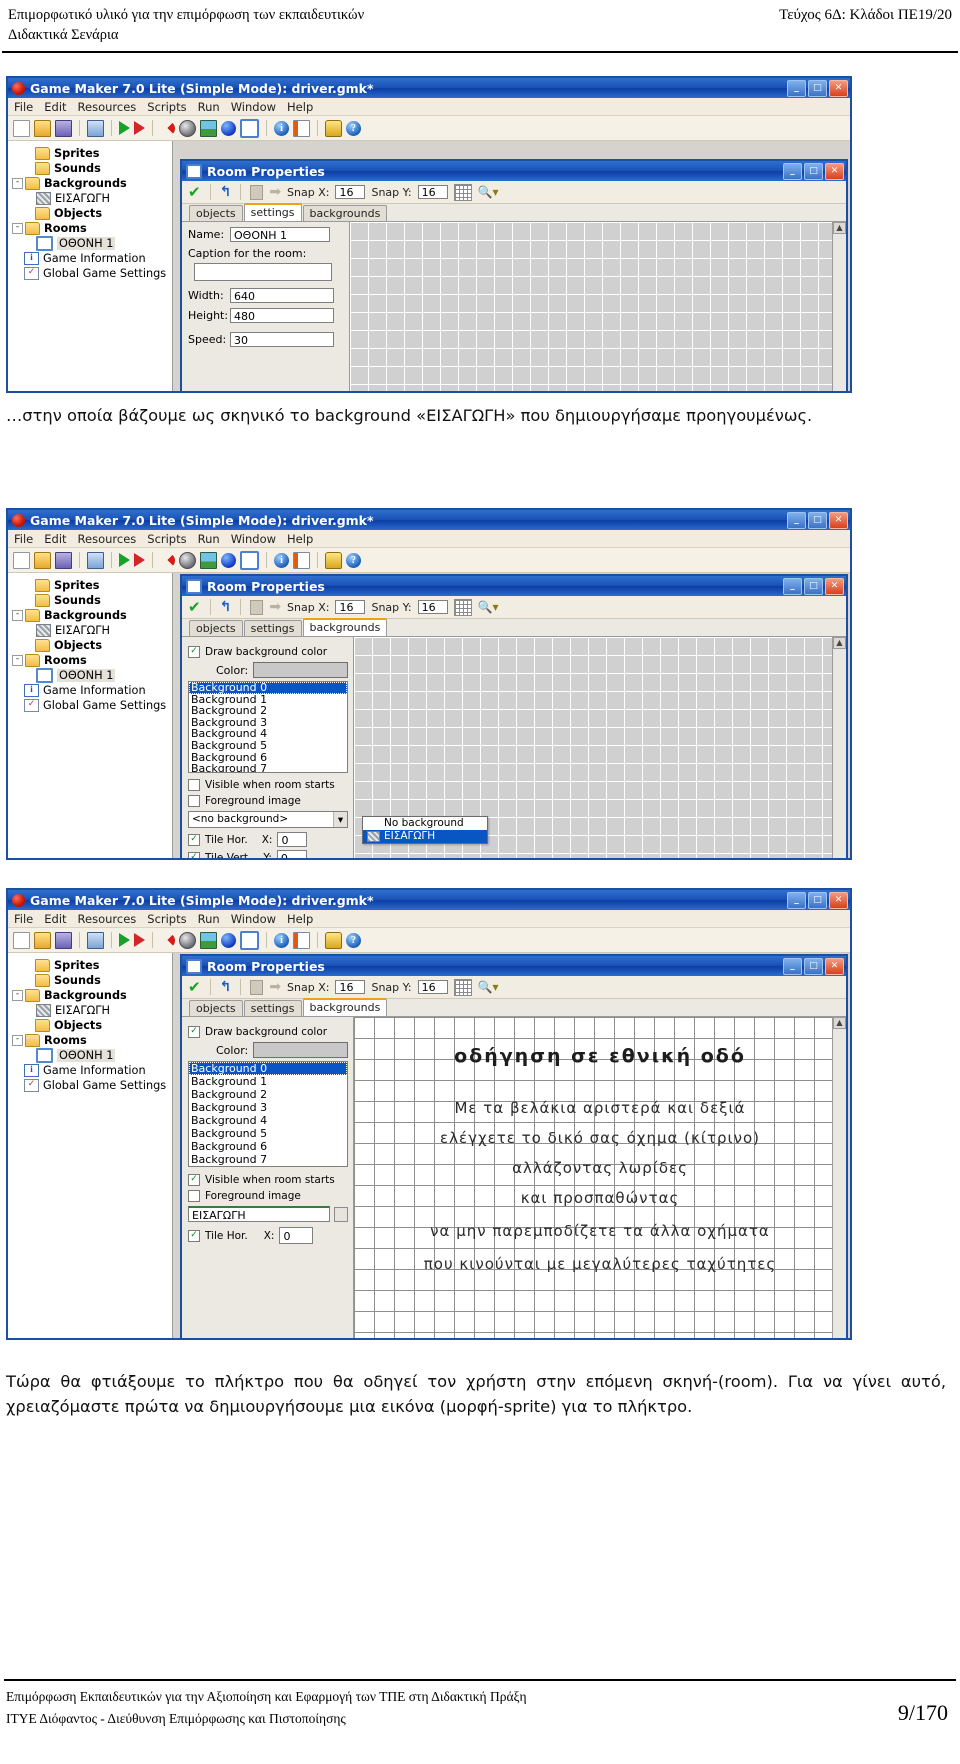 The image size is (960, 1764). What do you see at coordinates (425, 823) in the screenshot?
I see `dropdown-item-no-background: No background` at bounding box center [425, 823].